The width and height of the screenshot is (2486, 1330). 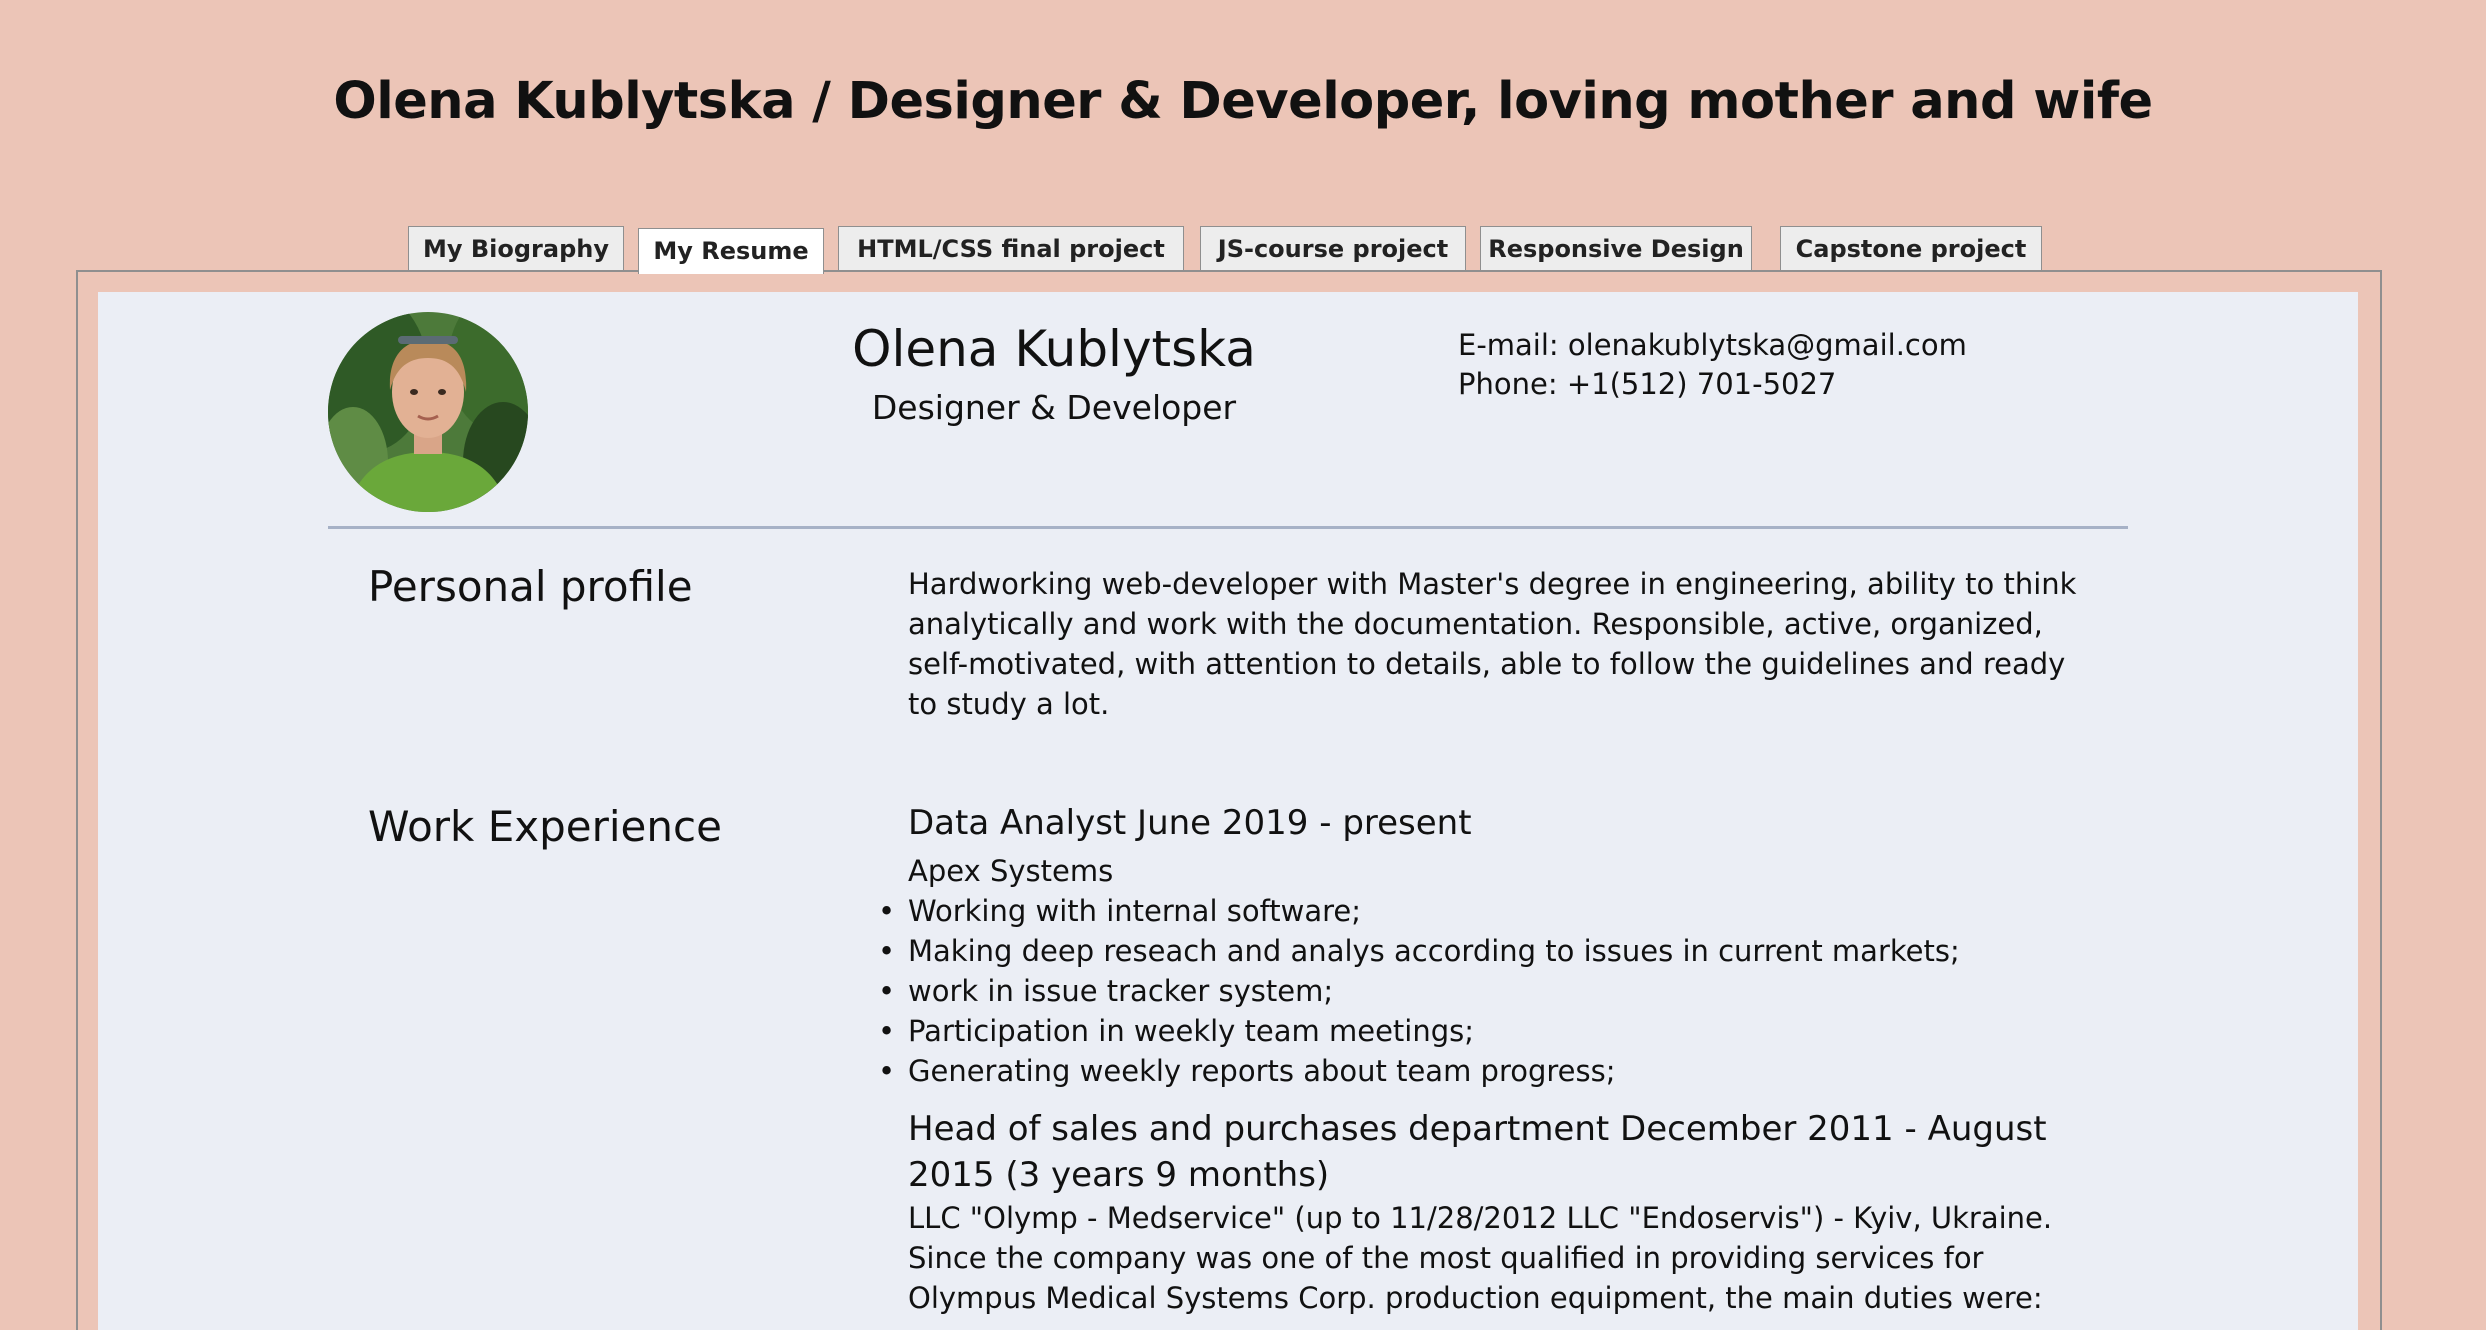 I want to click on avatar, so click(x=428, y=412).